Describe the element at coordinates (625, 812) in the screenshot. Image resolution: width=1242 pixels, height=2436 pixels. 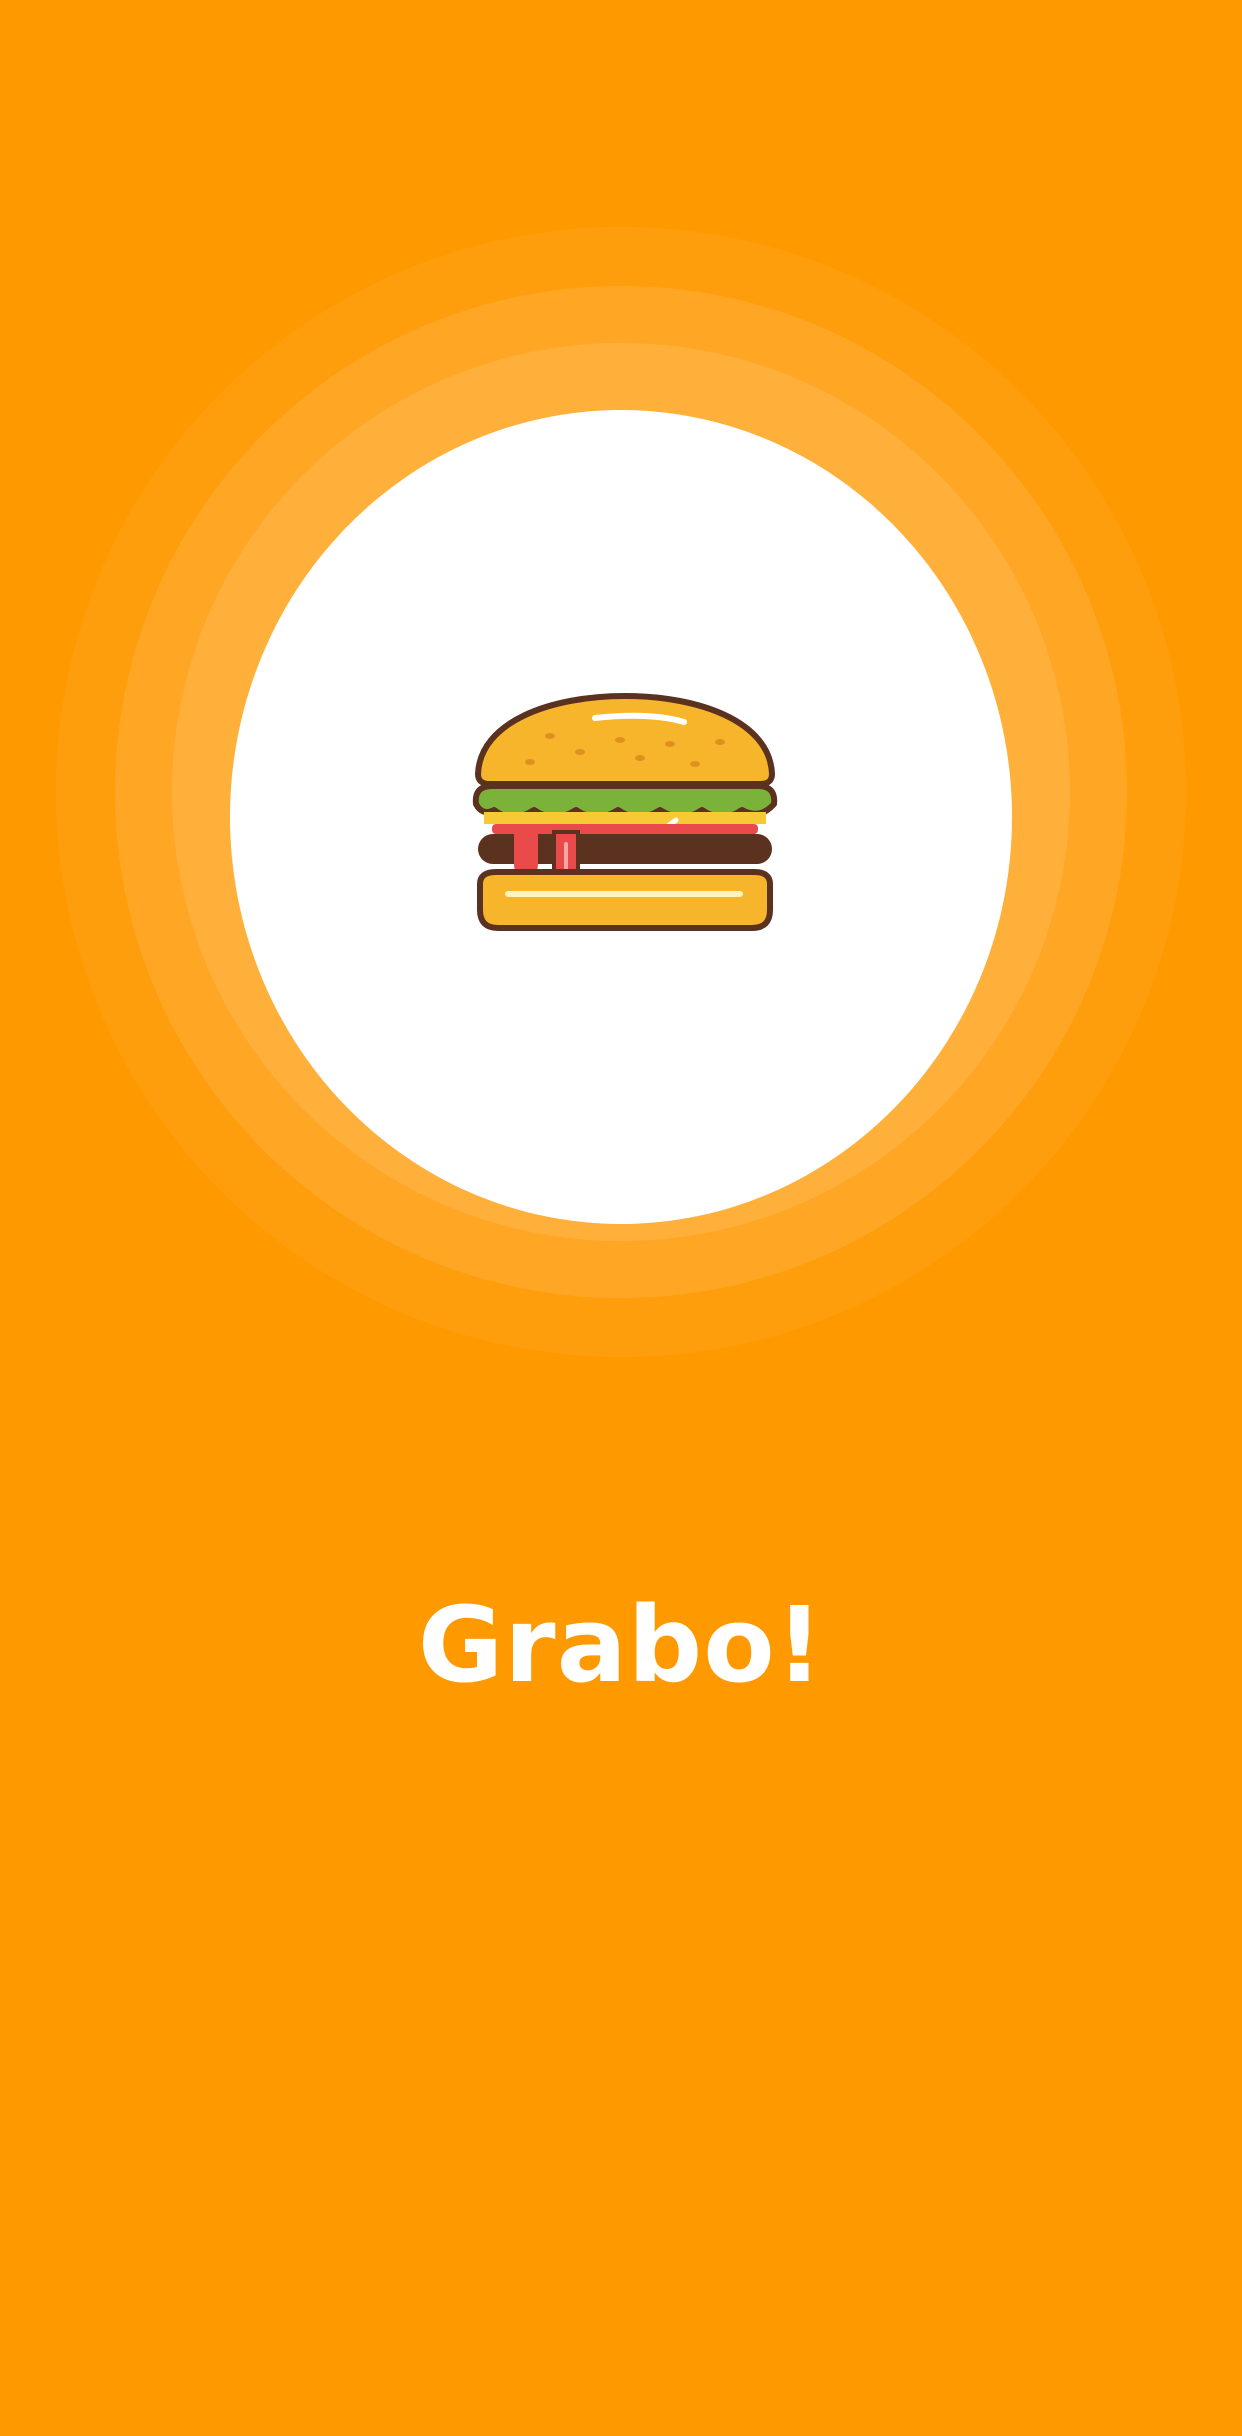
I see `burger-icon` at that location.